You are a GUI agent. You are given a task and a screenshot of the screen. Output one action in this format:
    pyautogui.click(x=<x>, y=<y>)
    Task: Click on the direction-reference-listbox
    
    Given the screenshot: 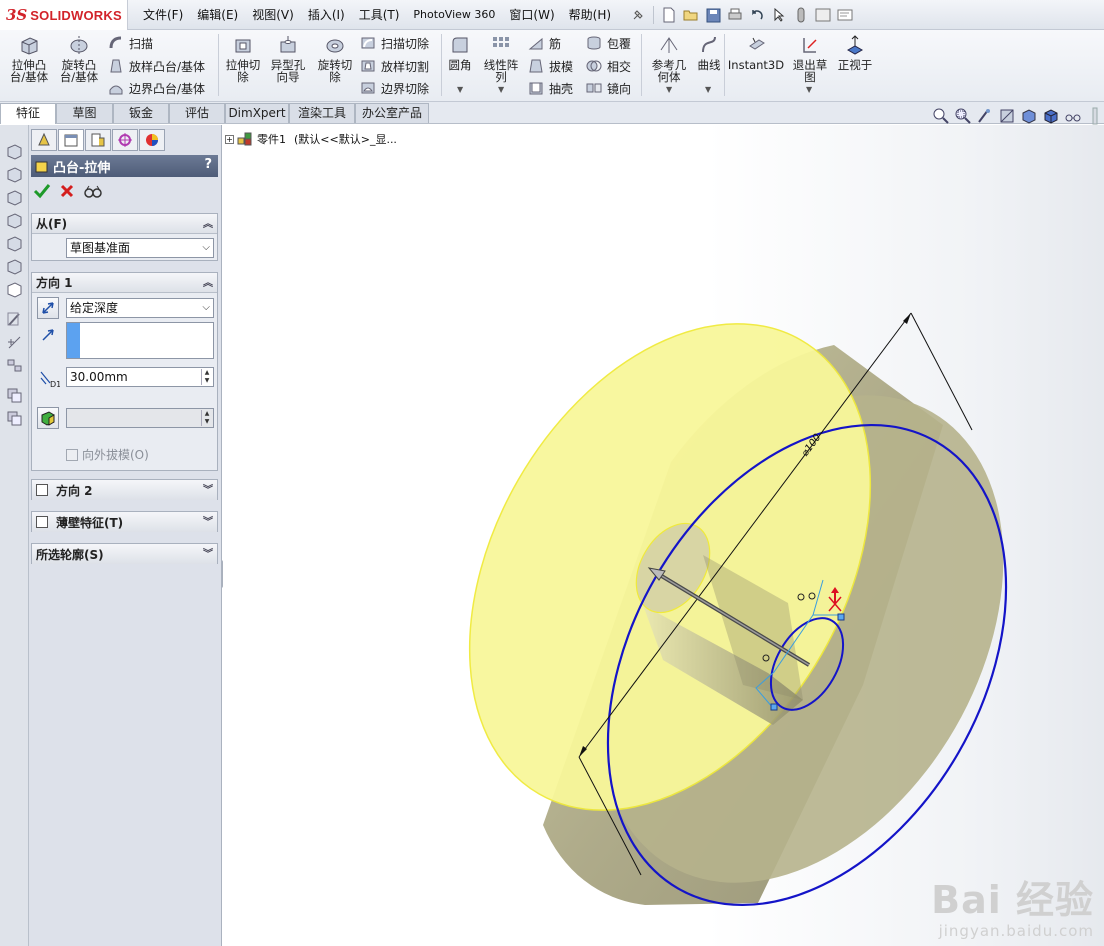 What is the action you would take?
    pyautogui.click(x=140, y=340)
    